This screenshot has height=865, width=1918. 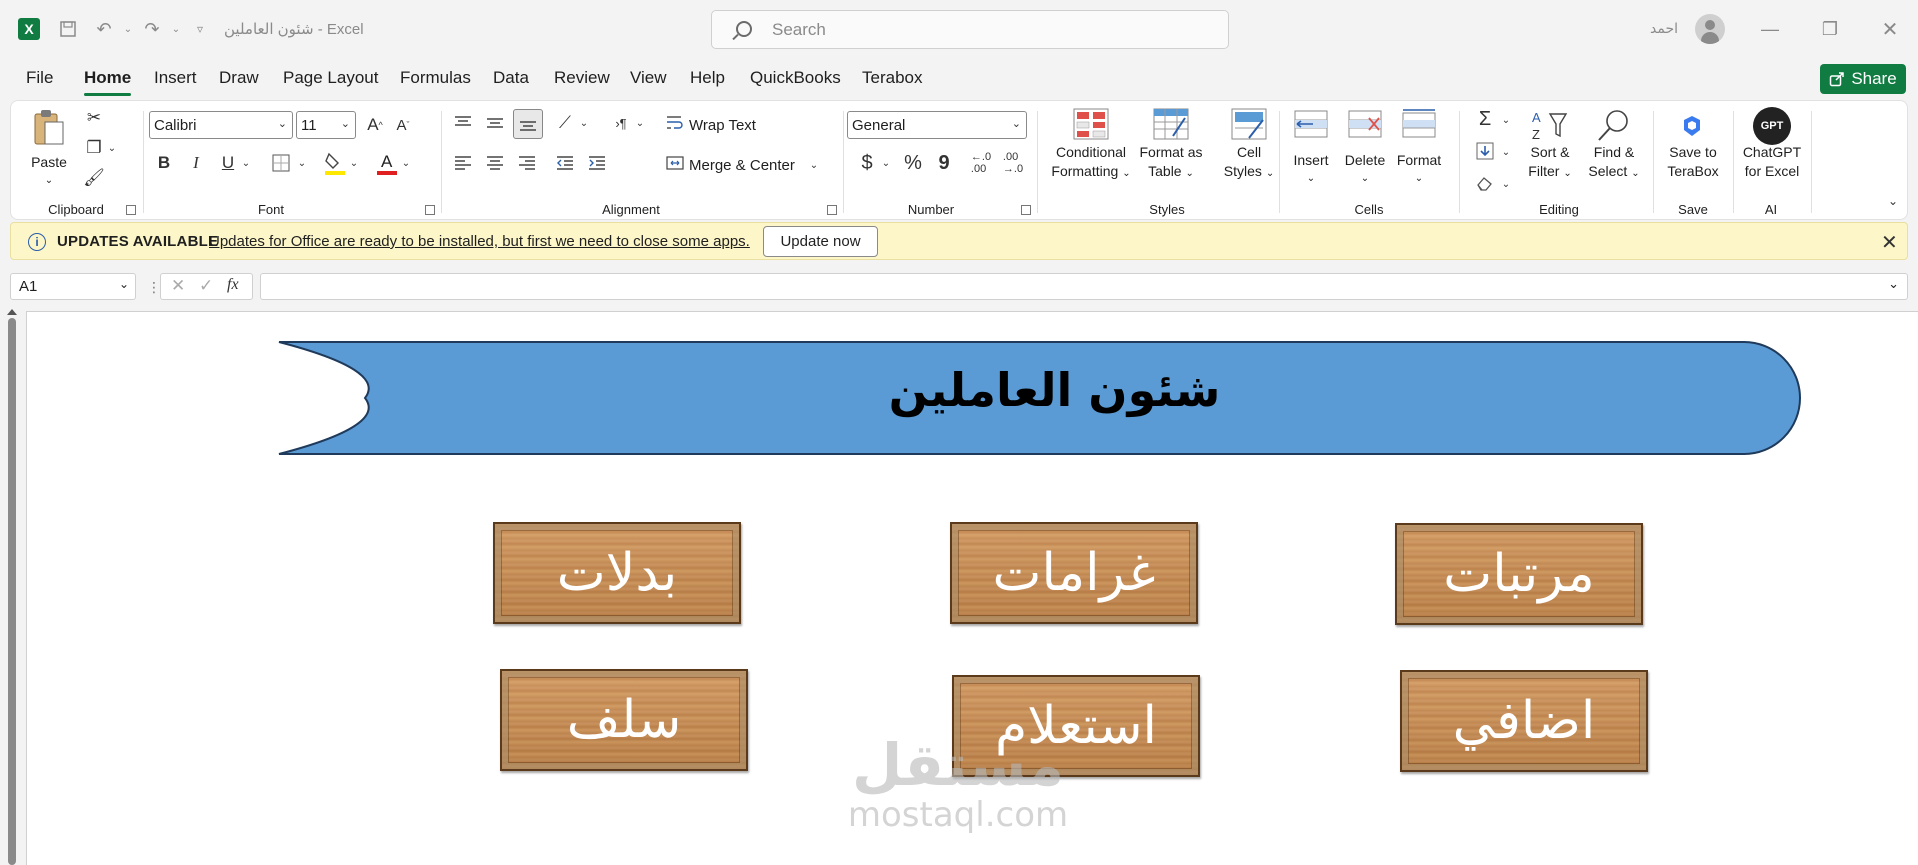 I want to click on find-select-icon, so click(x=1613, y=125).